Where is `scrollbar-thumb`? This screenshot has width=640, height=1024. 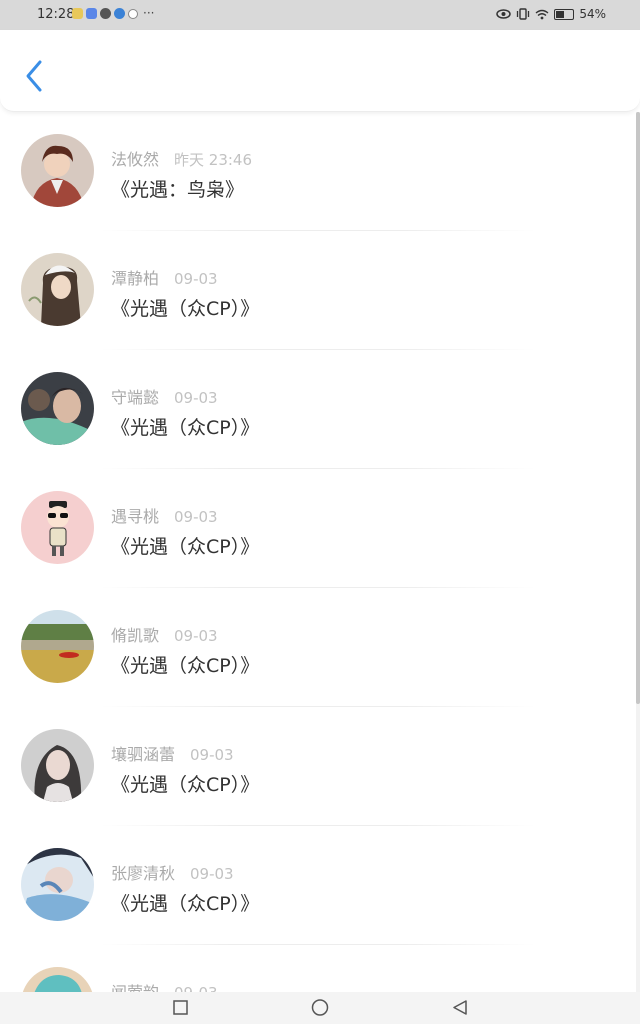
scrollbar-thumb is located at coordinates (638, 408).